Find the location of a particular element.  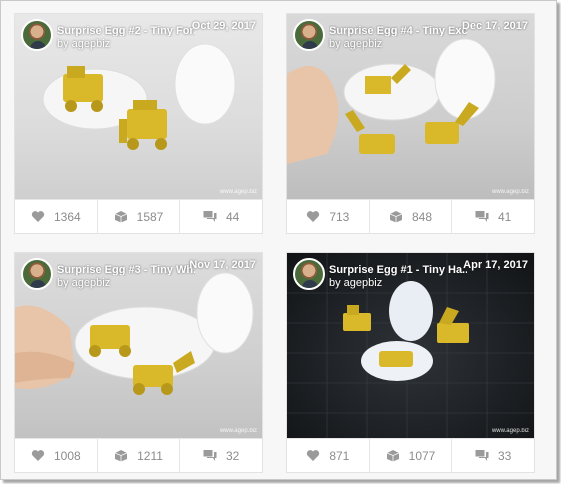

collect-count: 1587 is located at coordinates (150, 216).